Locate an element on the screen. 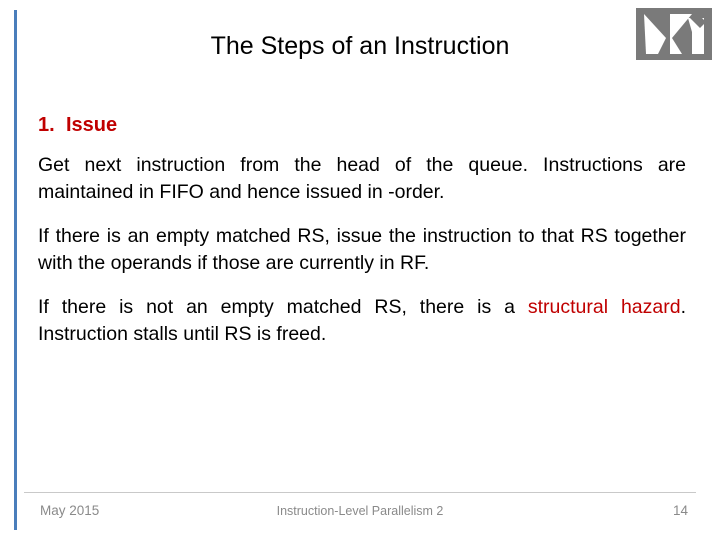 Image resolution: width=720 pixels, height=540 pixels. page-title: The Steps of an Instruction is located at coordinates (360, 46).